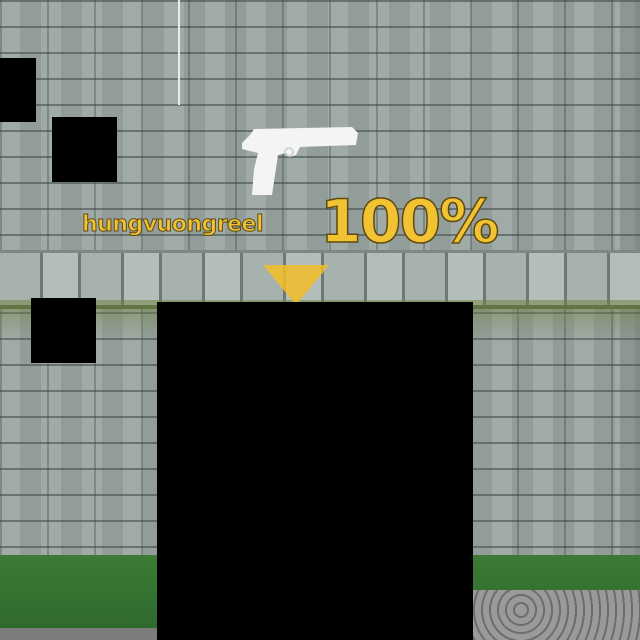  Describe the element at coordinates (173, 225) in the screenshot. I see `player-name: hungvuongreel` at that location.